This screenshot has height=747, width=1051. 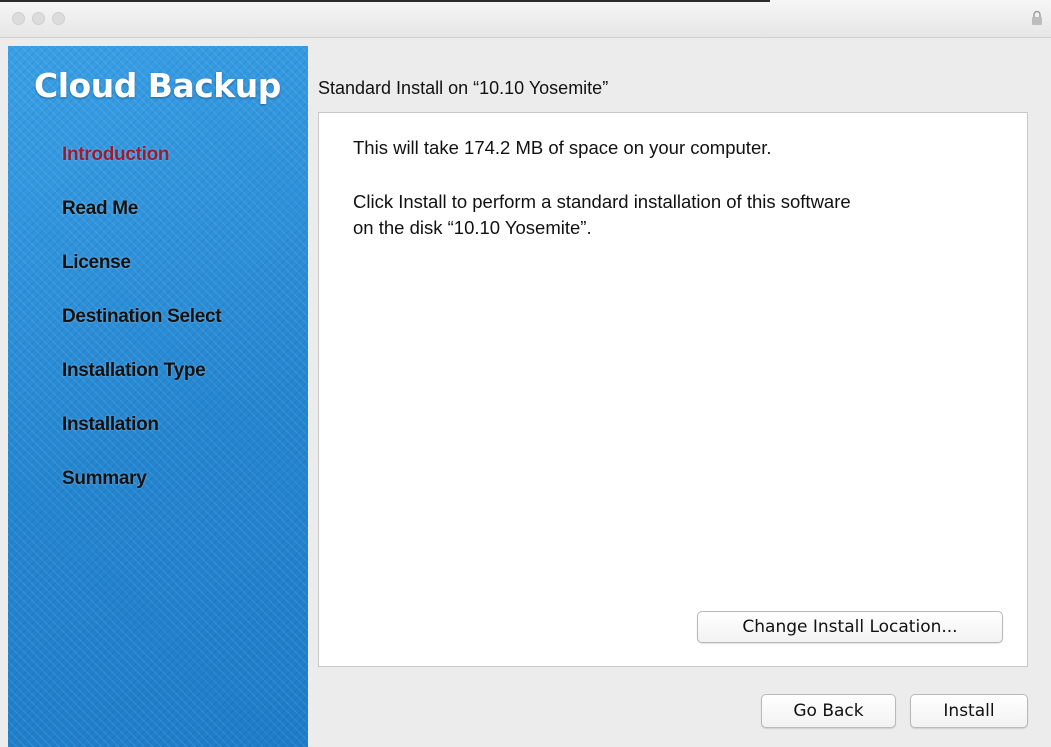 I want to click on brand-title: Cloud Backup, so click(x=157, y=85).